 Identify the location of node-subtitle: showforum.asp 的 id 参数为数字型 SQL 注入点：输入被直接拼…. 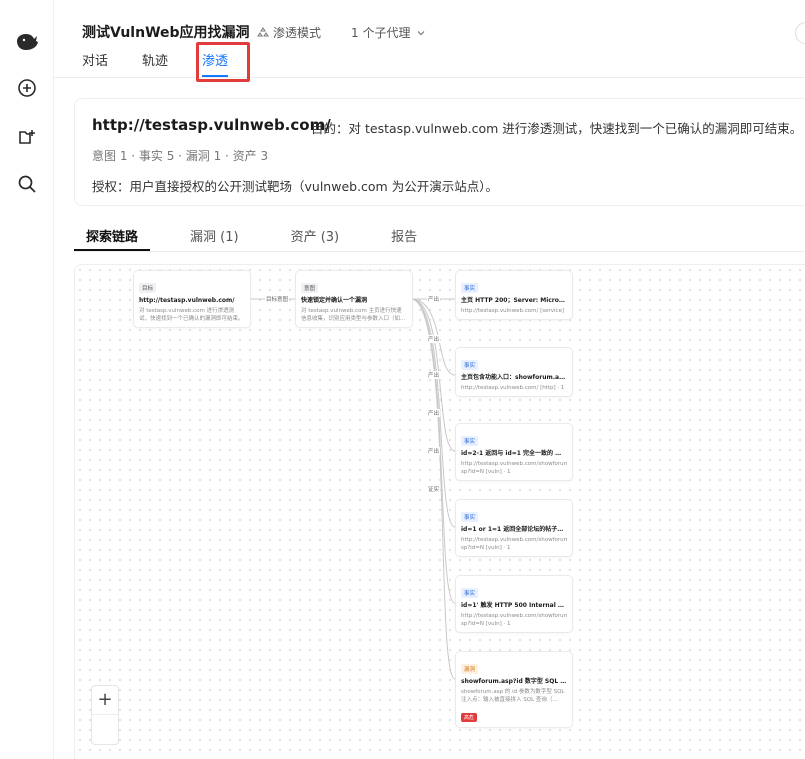
(513, 696).